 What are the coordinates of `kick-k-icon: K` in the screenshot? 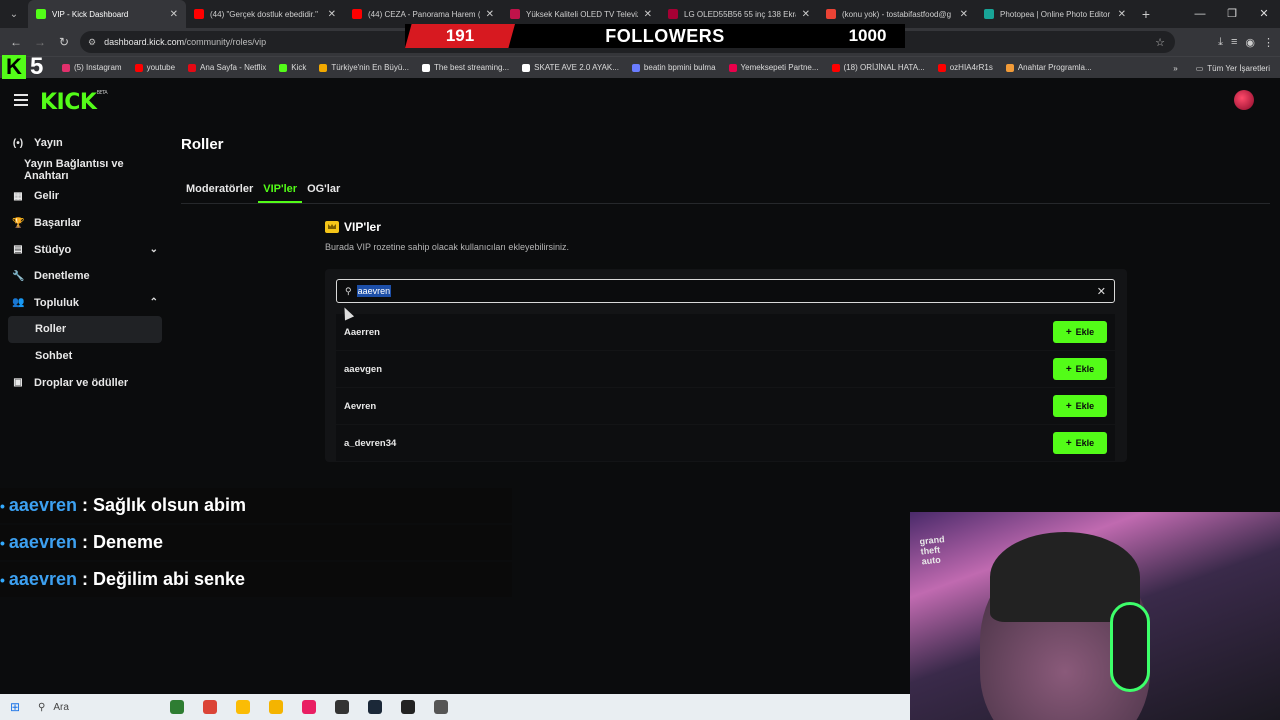 It's located at (14, 67).